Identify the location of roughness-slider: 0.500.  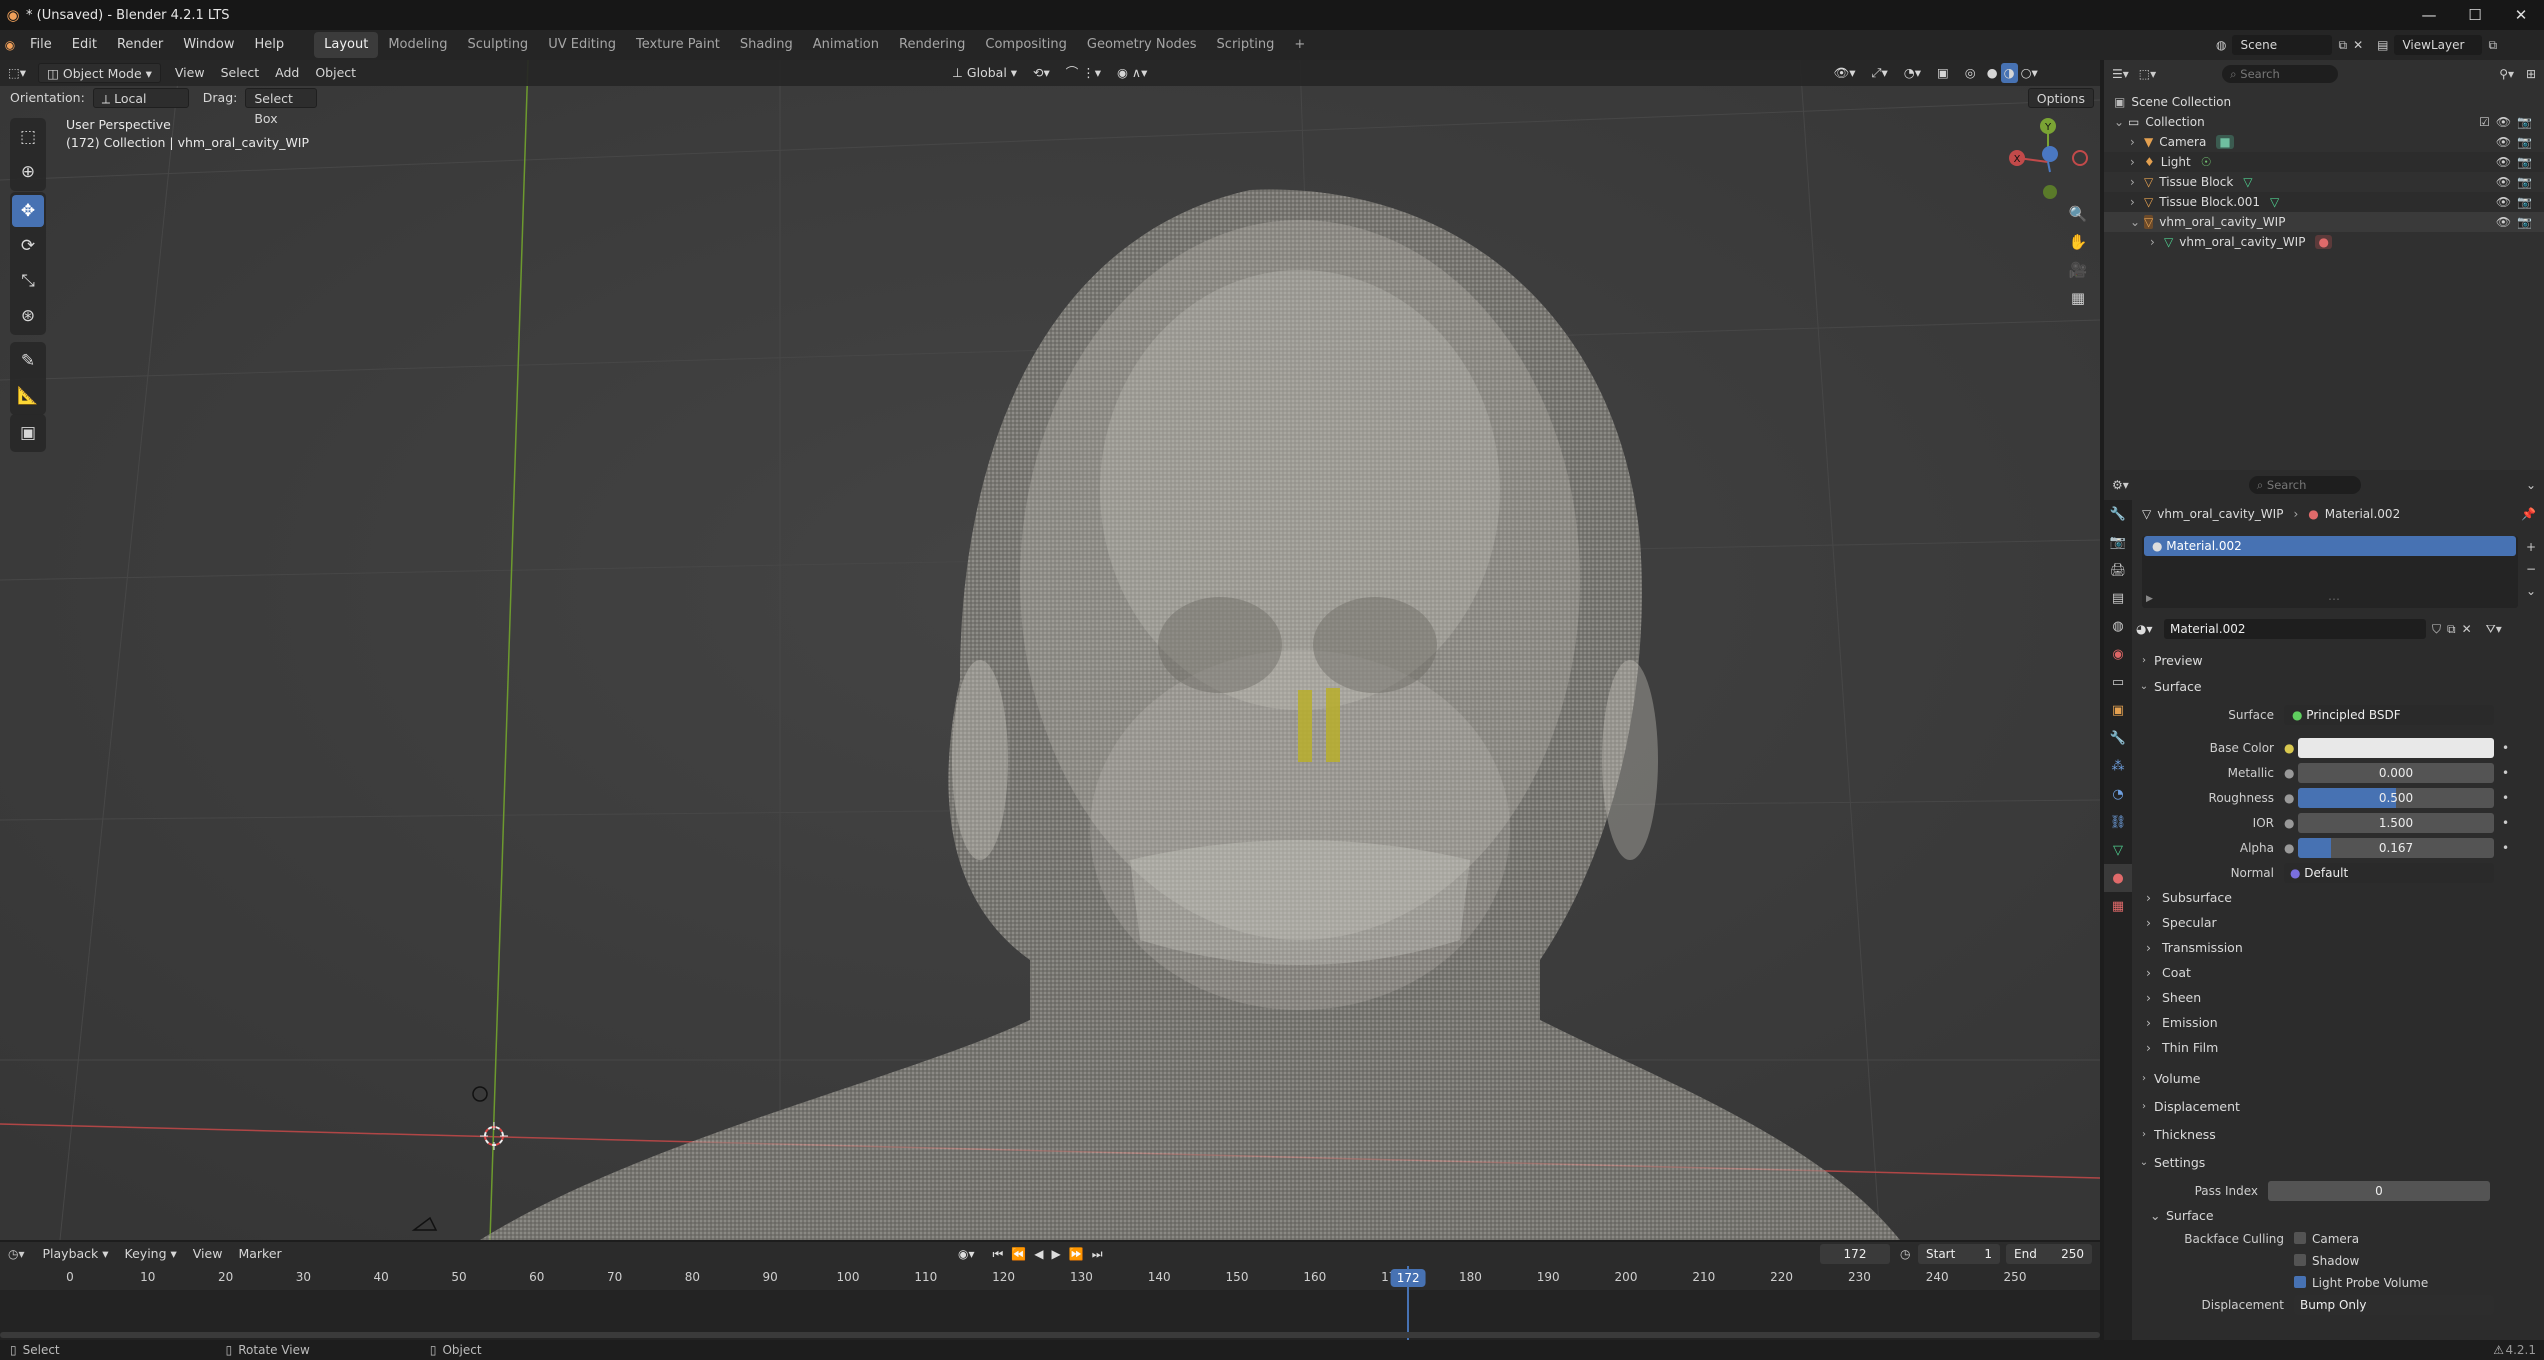
(2396, 797).